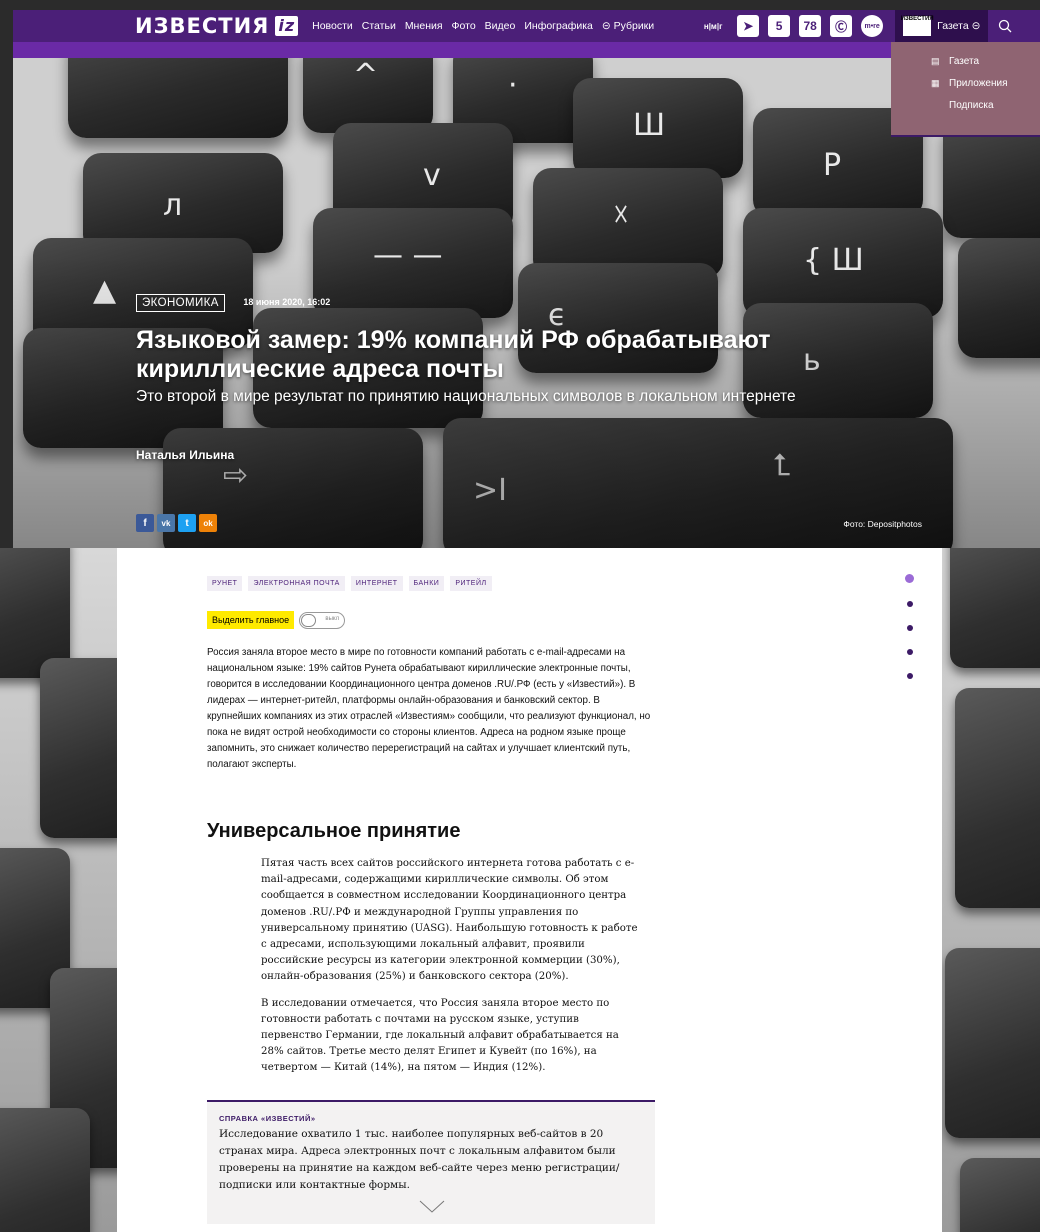 The height and width of the screenshot is (1232, 1040). Describe the element at coordinates (964, 61) in the screenshot. I see `dropdown-item-label: Газета` at that location.